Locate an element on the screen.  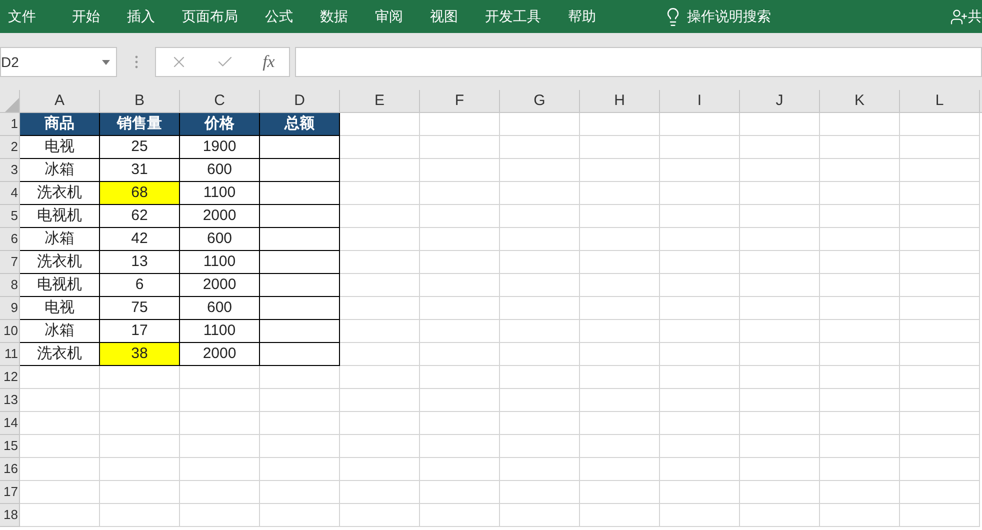
row-header: 17 is located at coordinates (10, 492).